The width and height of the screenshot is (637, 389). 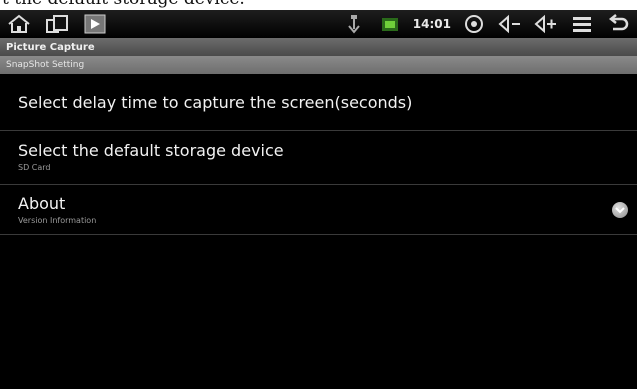 I want to click on recent-apps-icon, so click(x=57, y=24).